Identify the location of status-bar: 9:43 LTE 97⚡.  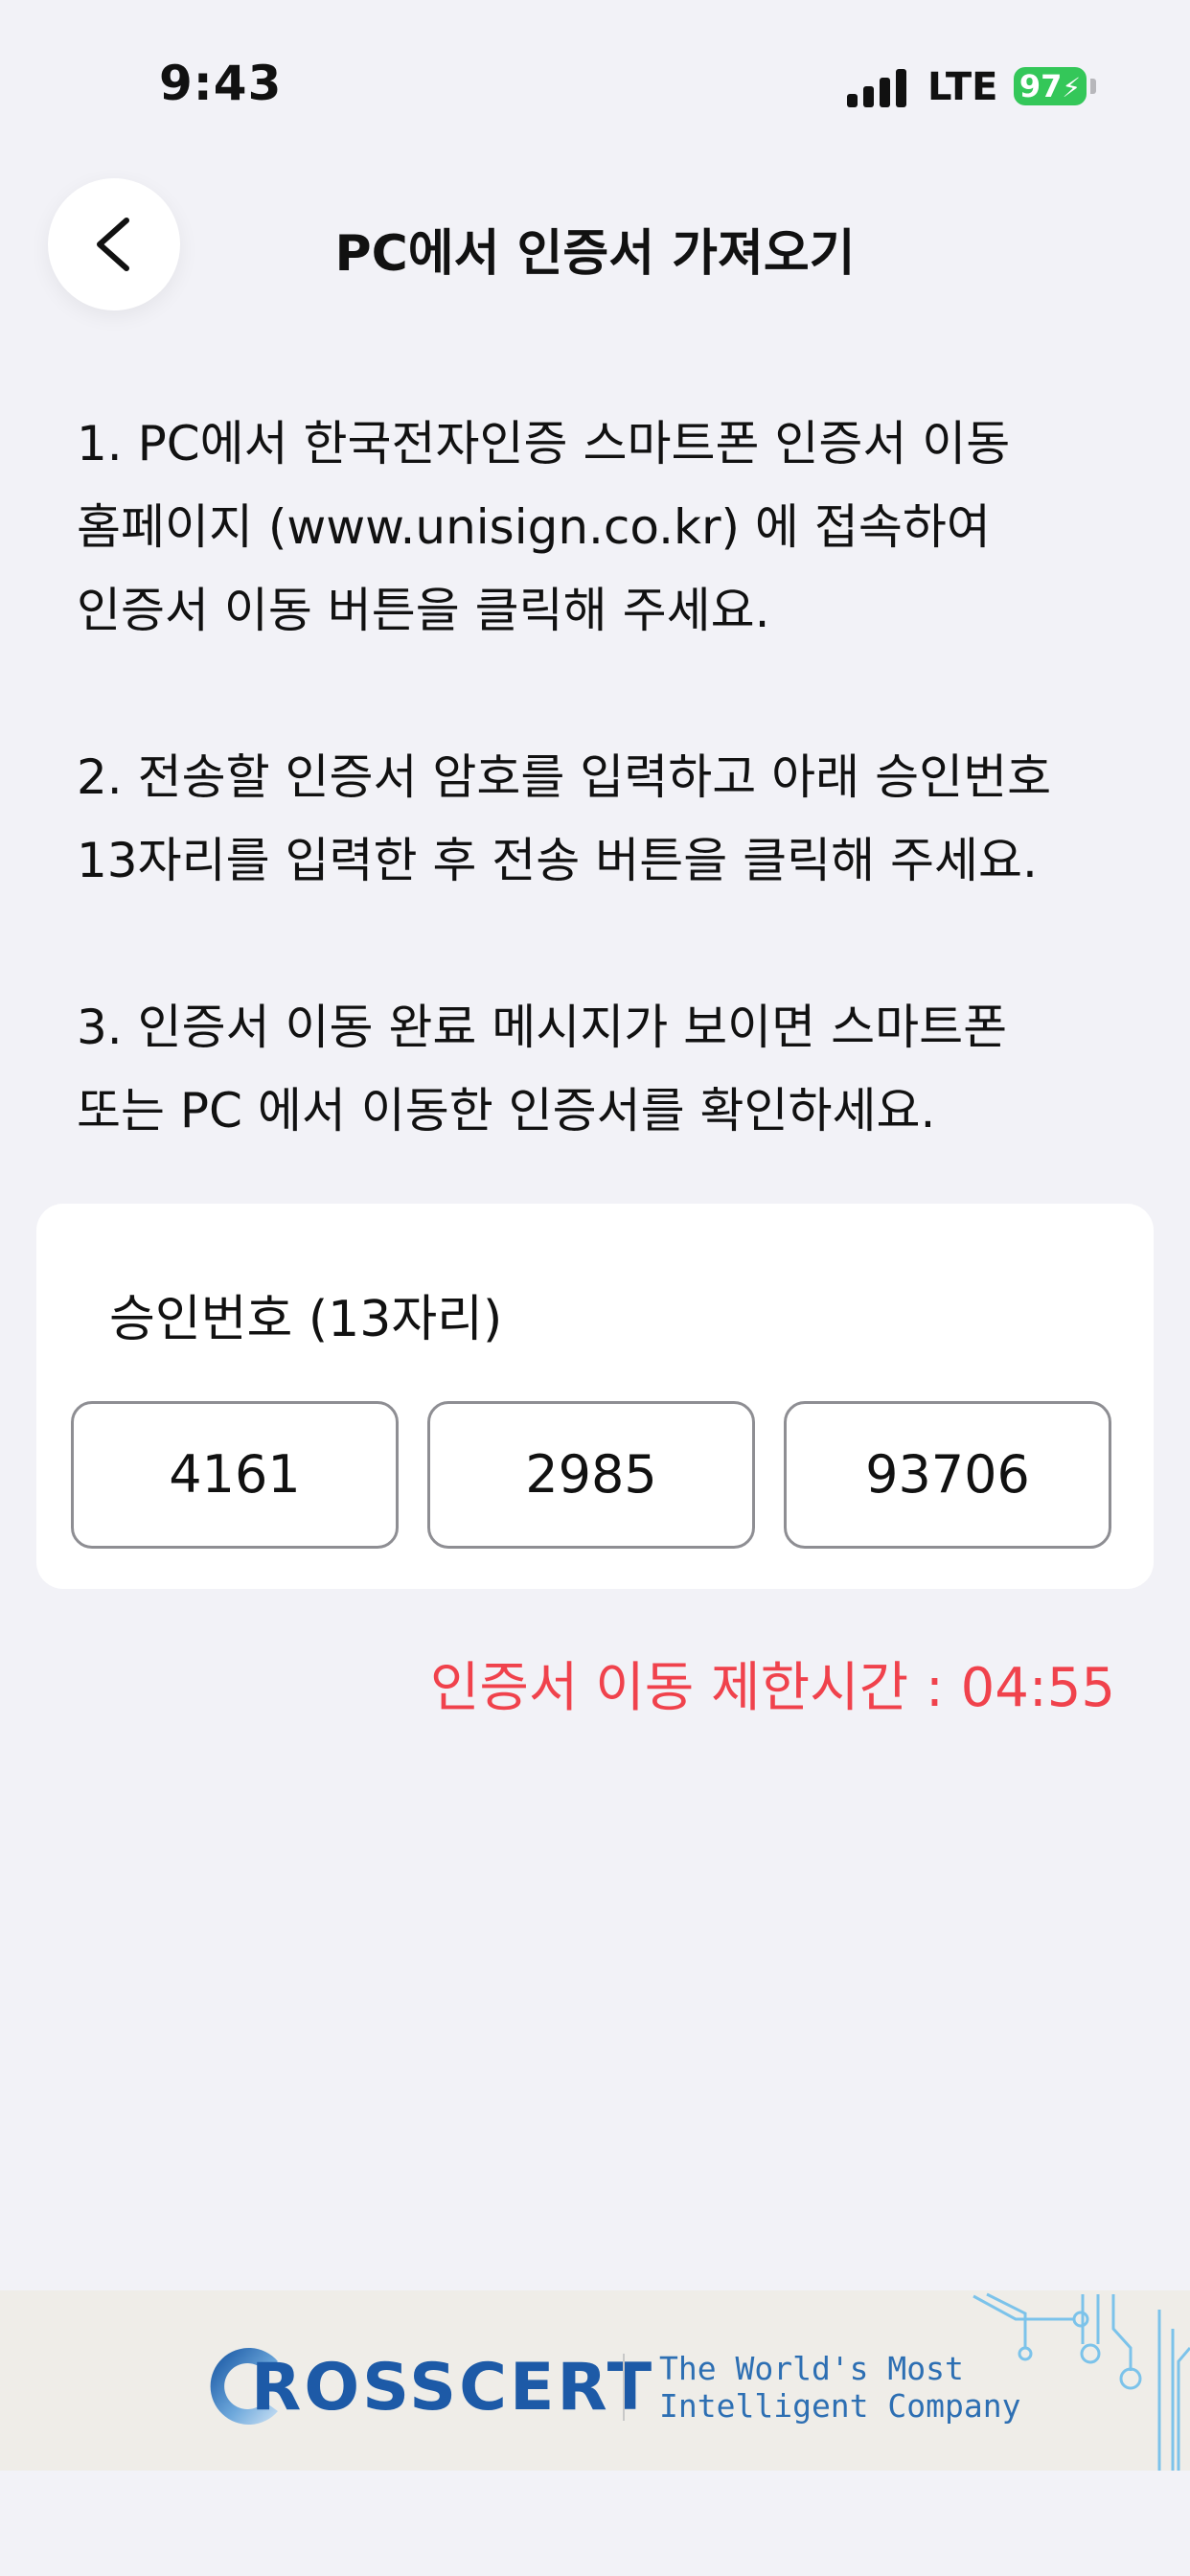
(595, 72).